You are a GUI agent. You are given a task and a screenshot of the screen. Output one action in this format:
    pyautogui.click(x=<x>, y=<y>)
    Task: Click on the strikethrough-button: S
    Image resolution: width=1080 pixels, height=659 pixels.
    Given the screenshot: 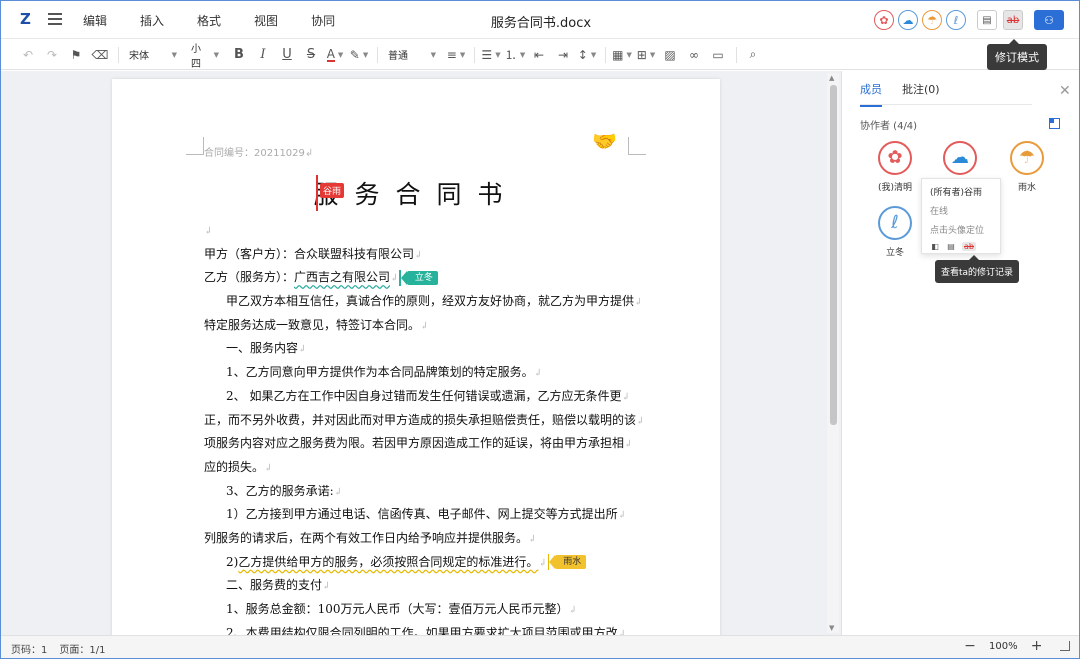 What is the action you would take?
    pyautogui.click(x=311, y=55)
    